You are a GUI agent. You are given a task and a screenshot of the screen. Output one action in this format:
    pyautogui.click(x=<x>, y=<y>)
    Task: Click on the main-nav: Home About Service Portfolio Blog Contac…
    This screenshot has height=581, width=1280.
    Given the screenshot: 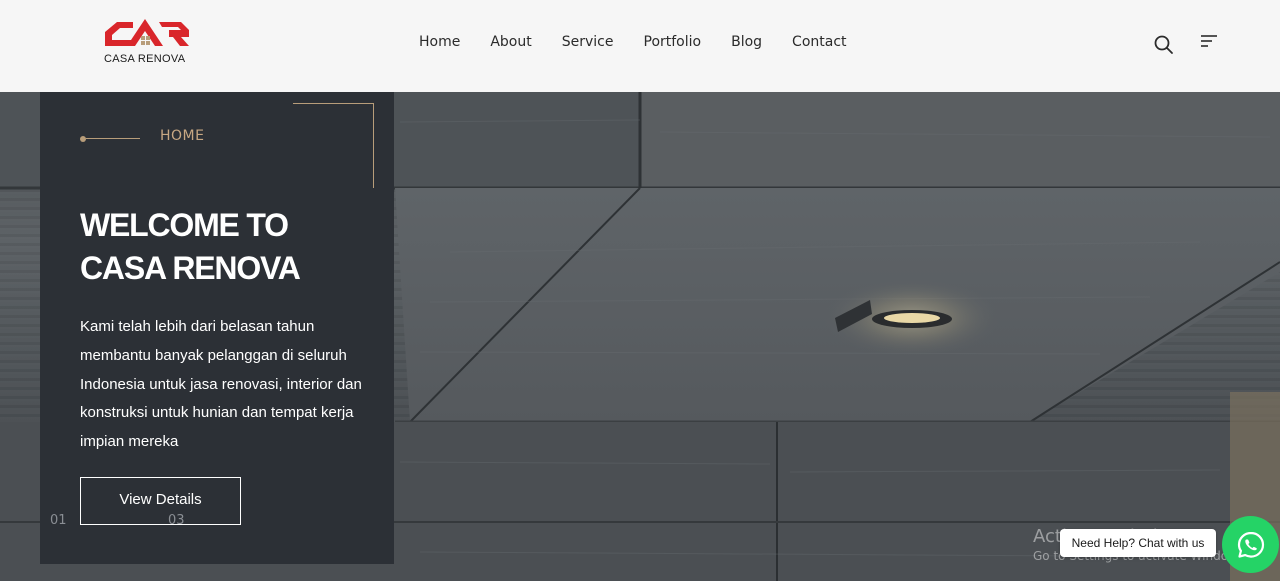 What is the action you would take?
    pyautogui.click(x=633, y=42)
    